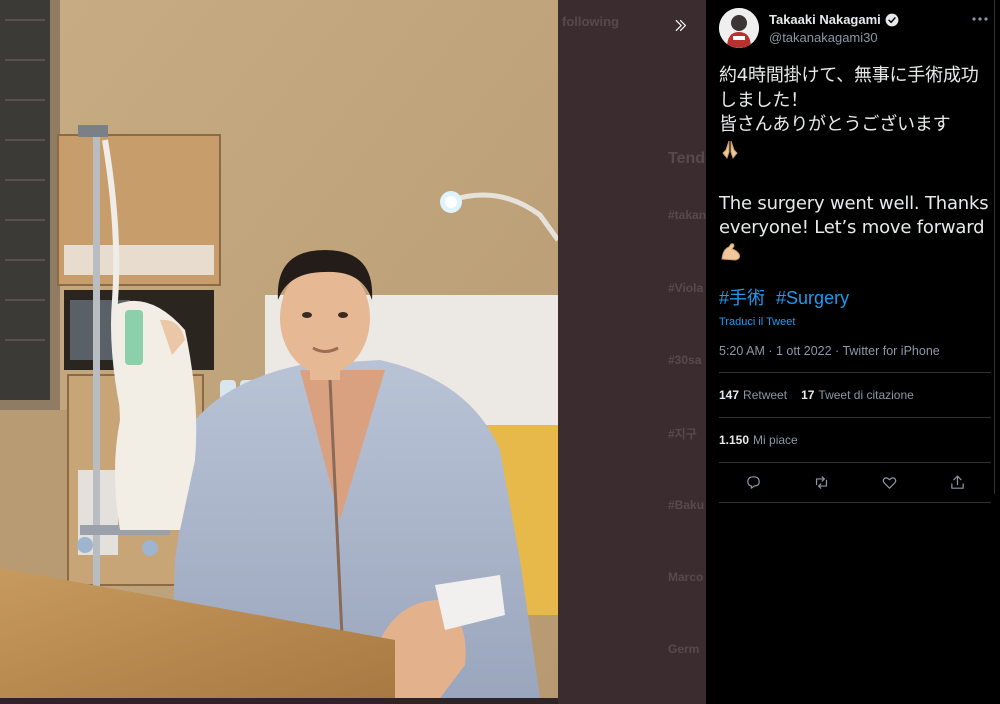 This screenshot has height=704, width=1000. I want to click on retweet-count: 147 Retweet, so click(753, 395).